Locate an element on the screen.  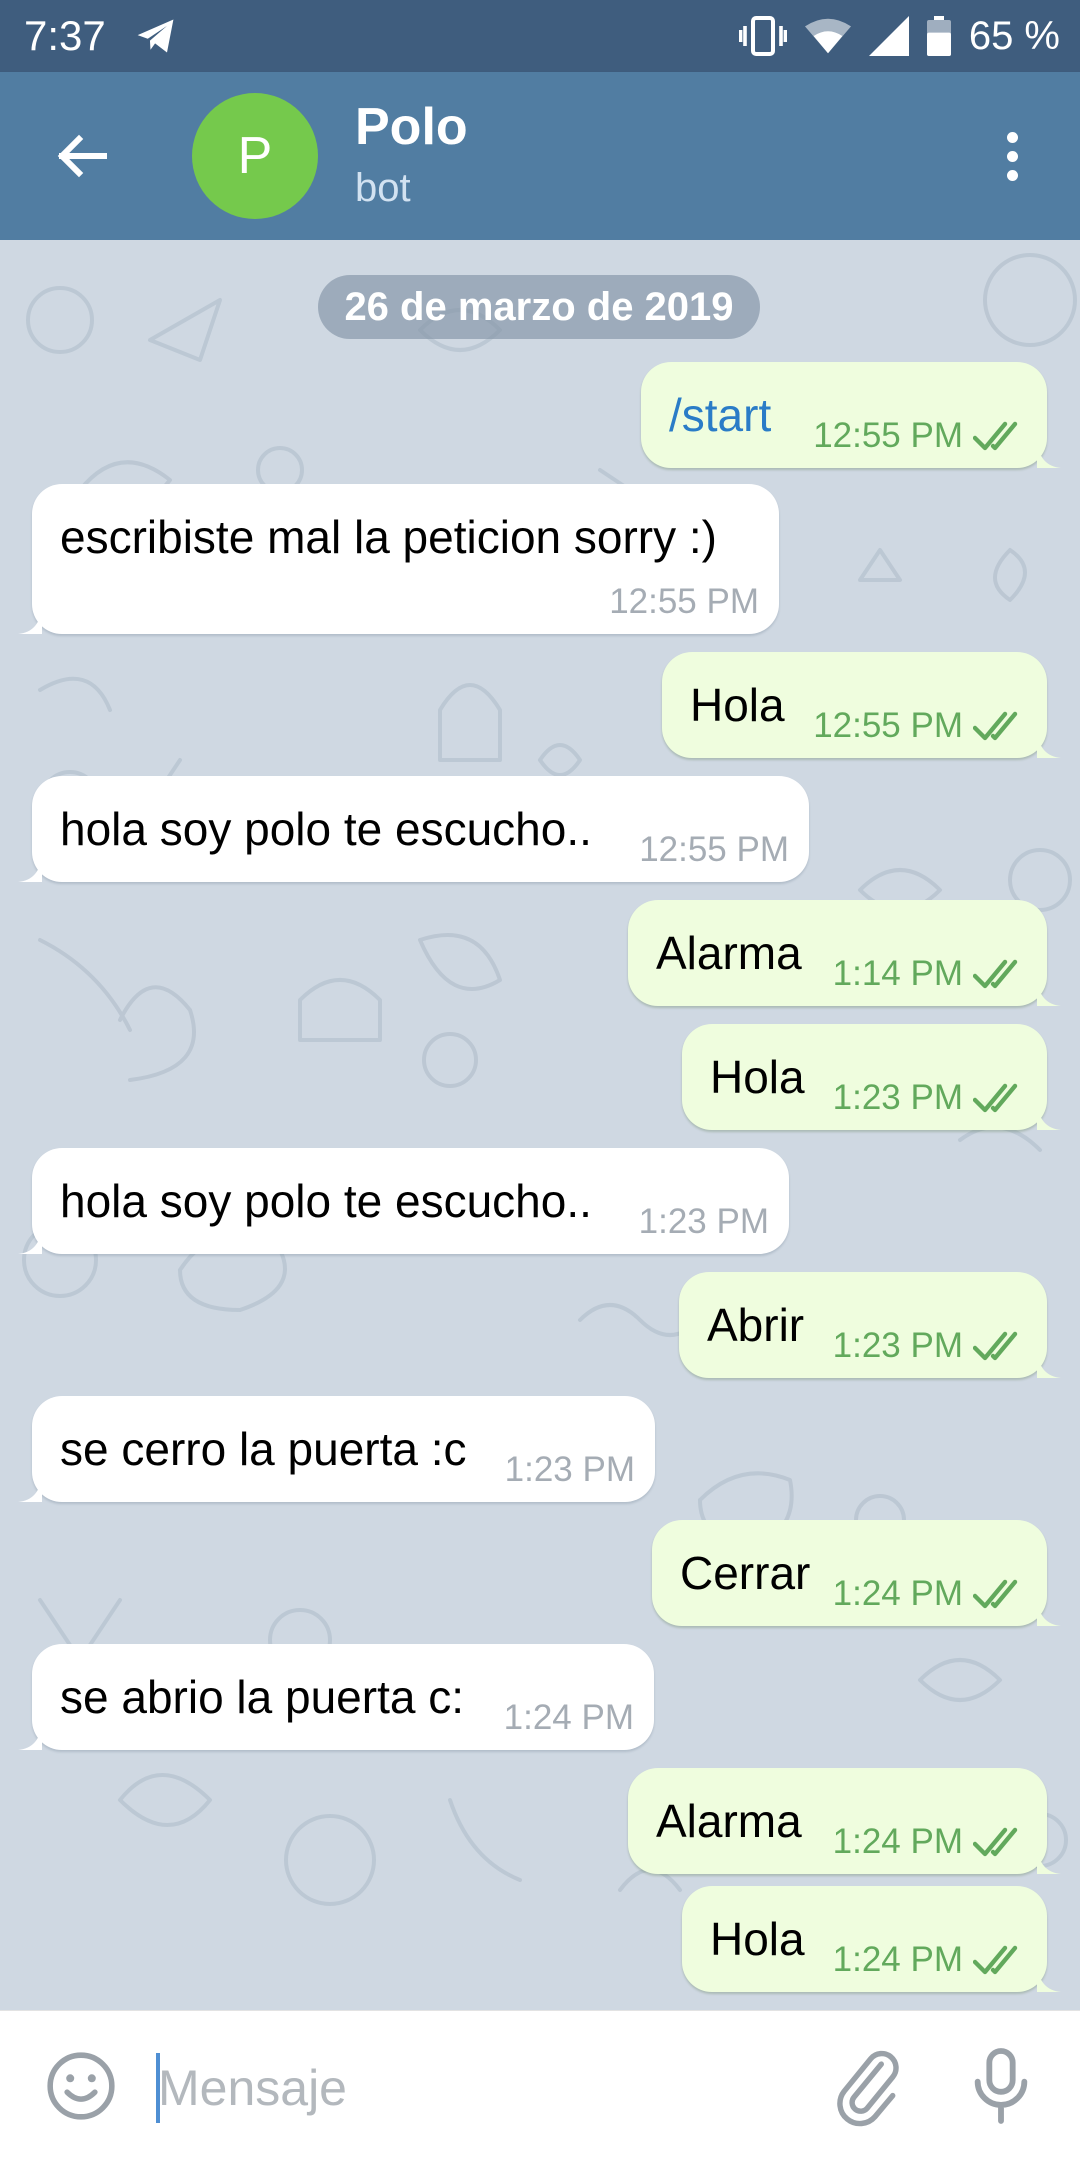
chat-header: P Polo bot is located at coordinates (540, 156).